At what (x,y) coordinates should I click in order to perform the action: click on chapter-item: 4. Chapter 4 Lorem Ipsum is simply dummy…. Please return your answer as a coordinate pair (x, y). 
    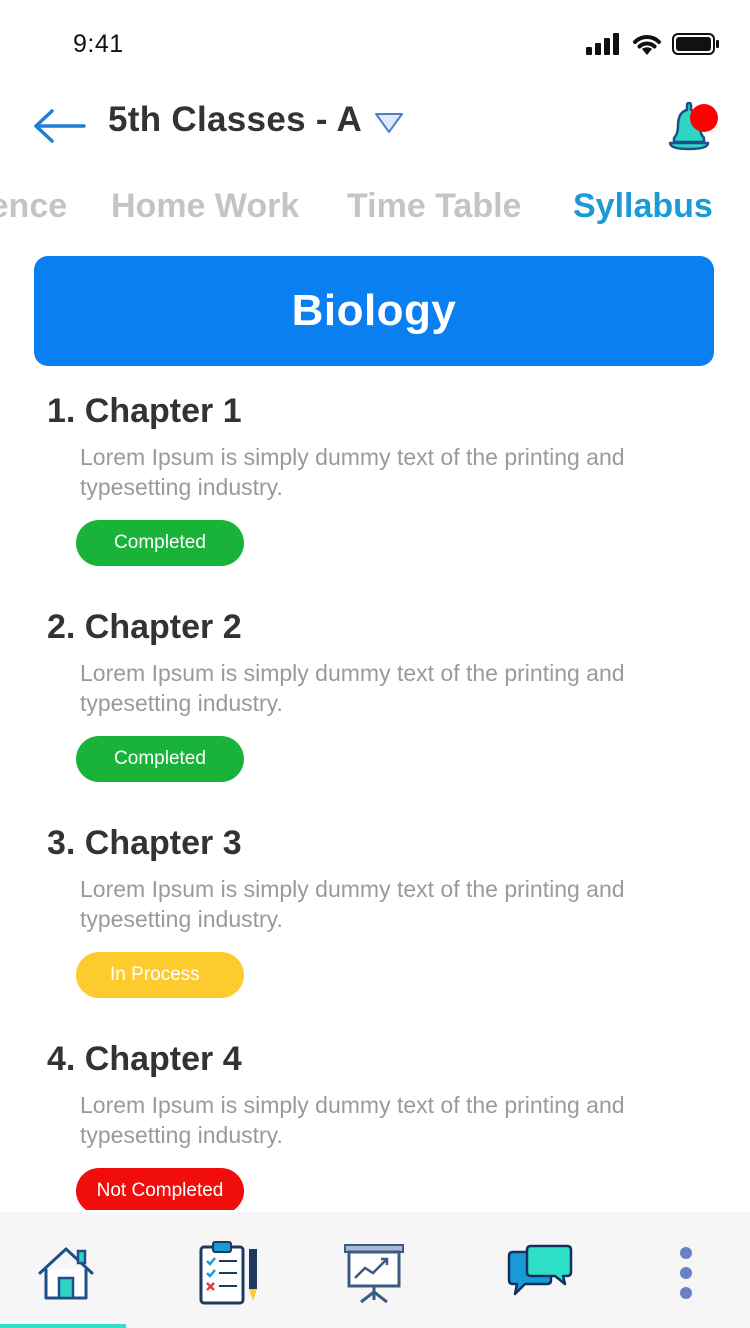
    Looking at the image, I should click on (375, 1123).